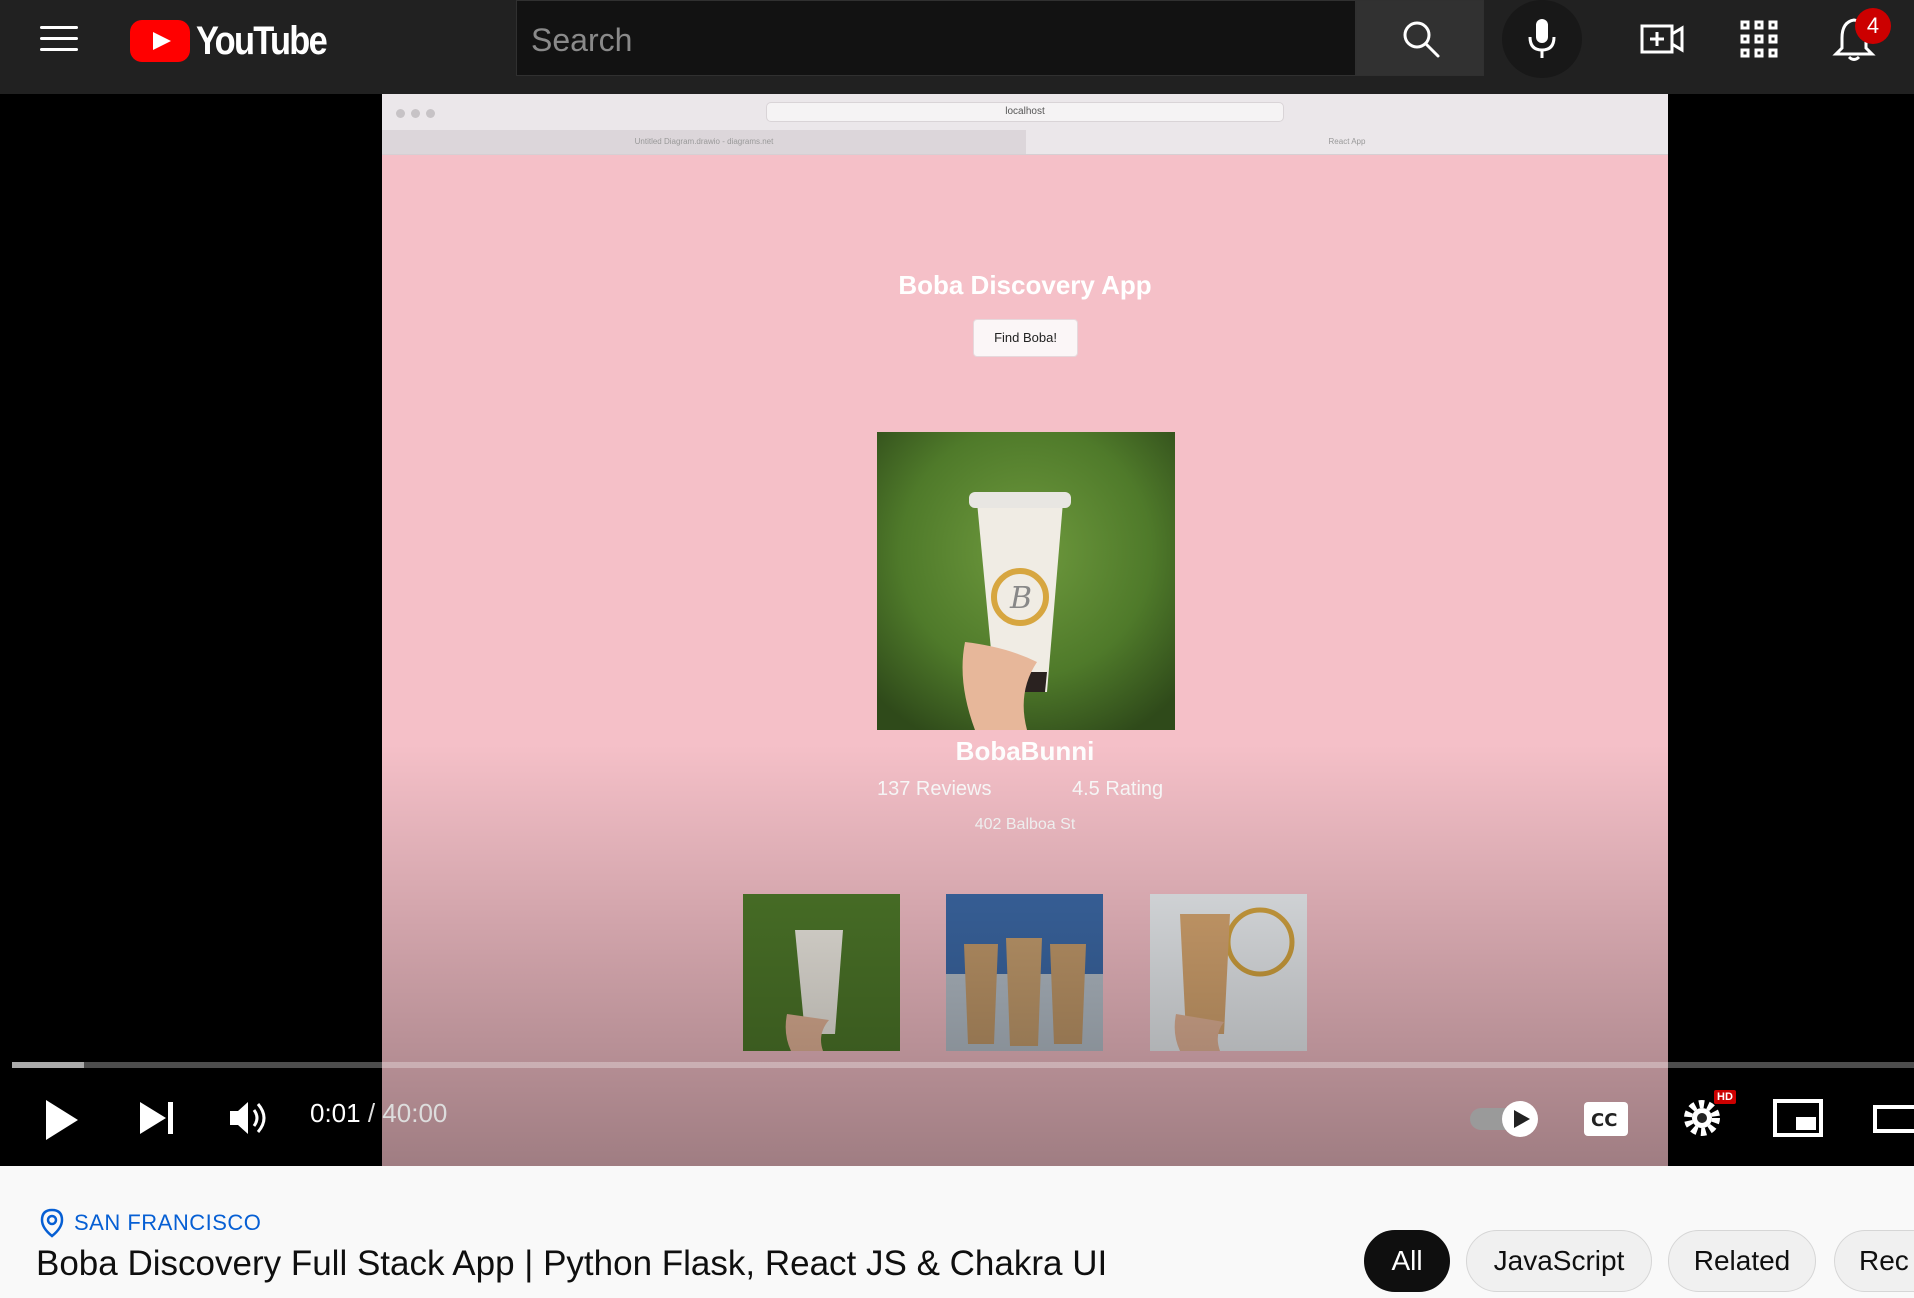 This screenshot has height=1298, width=1914. Describe the element at coordinates (1118, 789) in the screenshot. I see `rating: 4.5 Rating` at that location.